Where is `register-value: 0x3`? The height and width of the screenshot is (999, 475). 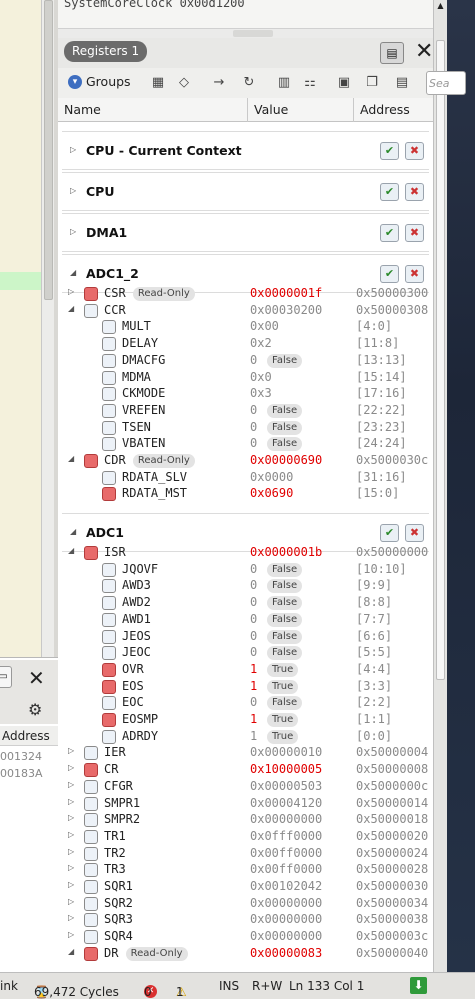
register-value: 0x3 is located at coordinates (261, 393).